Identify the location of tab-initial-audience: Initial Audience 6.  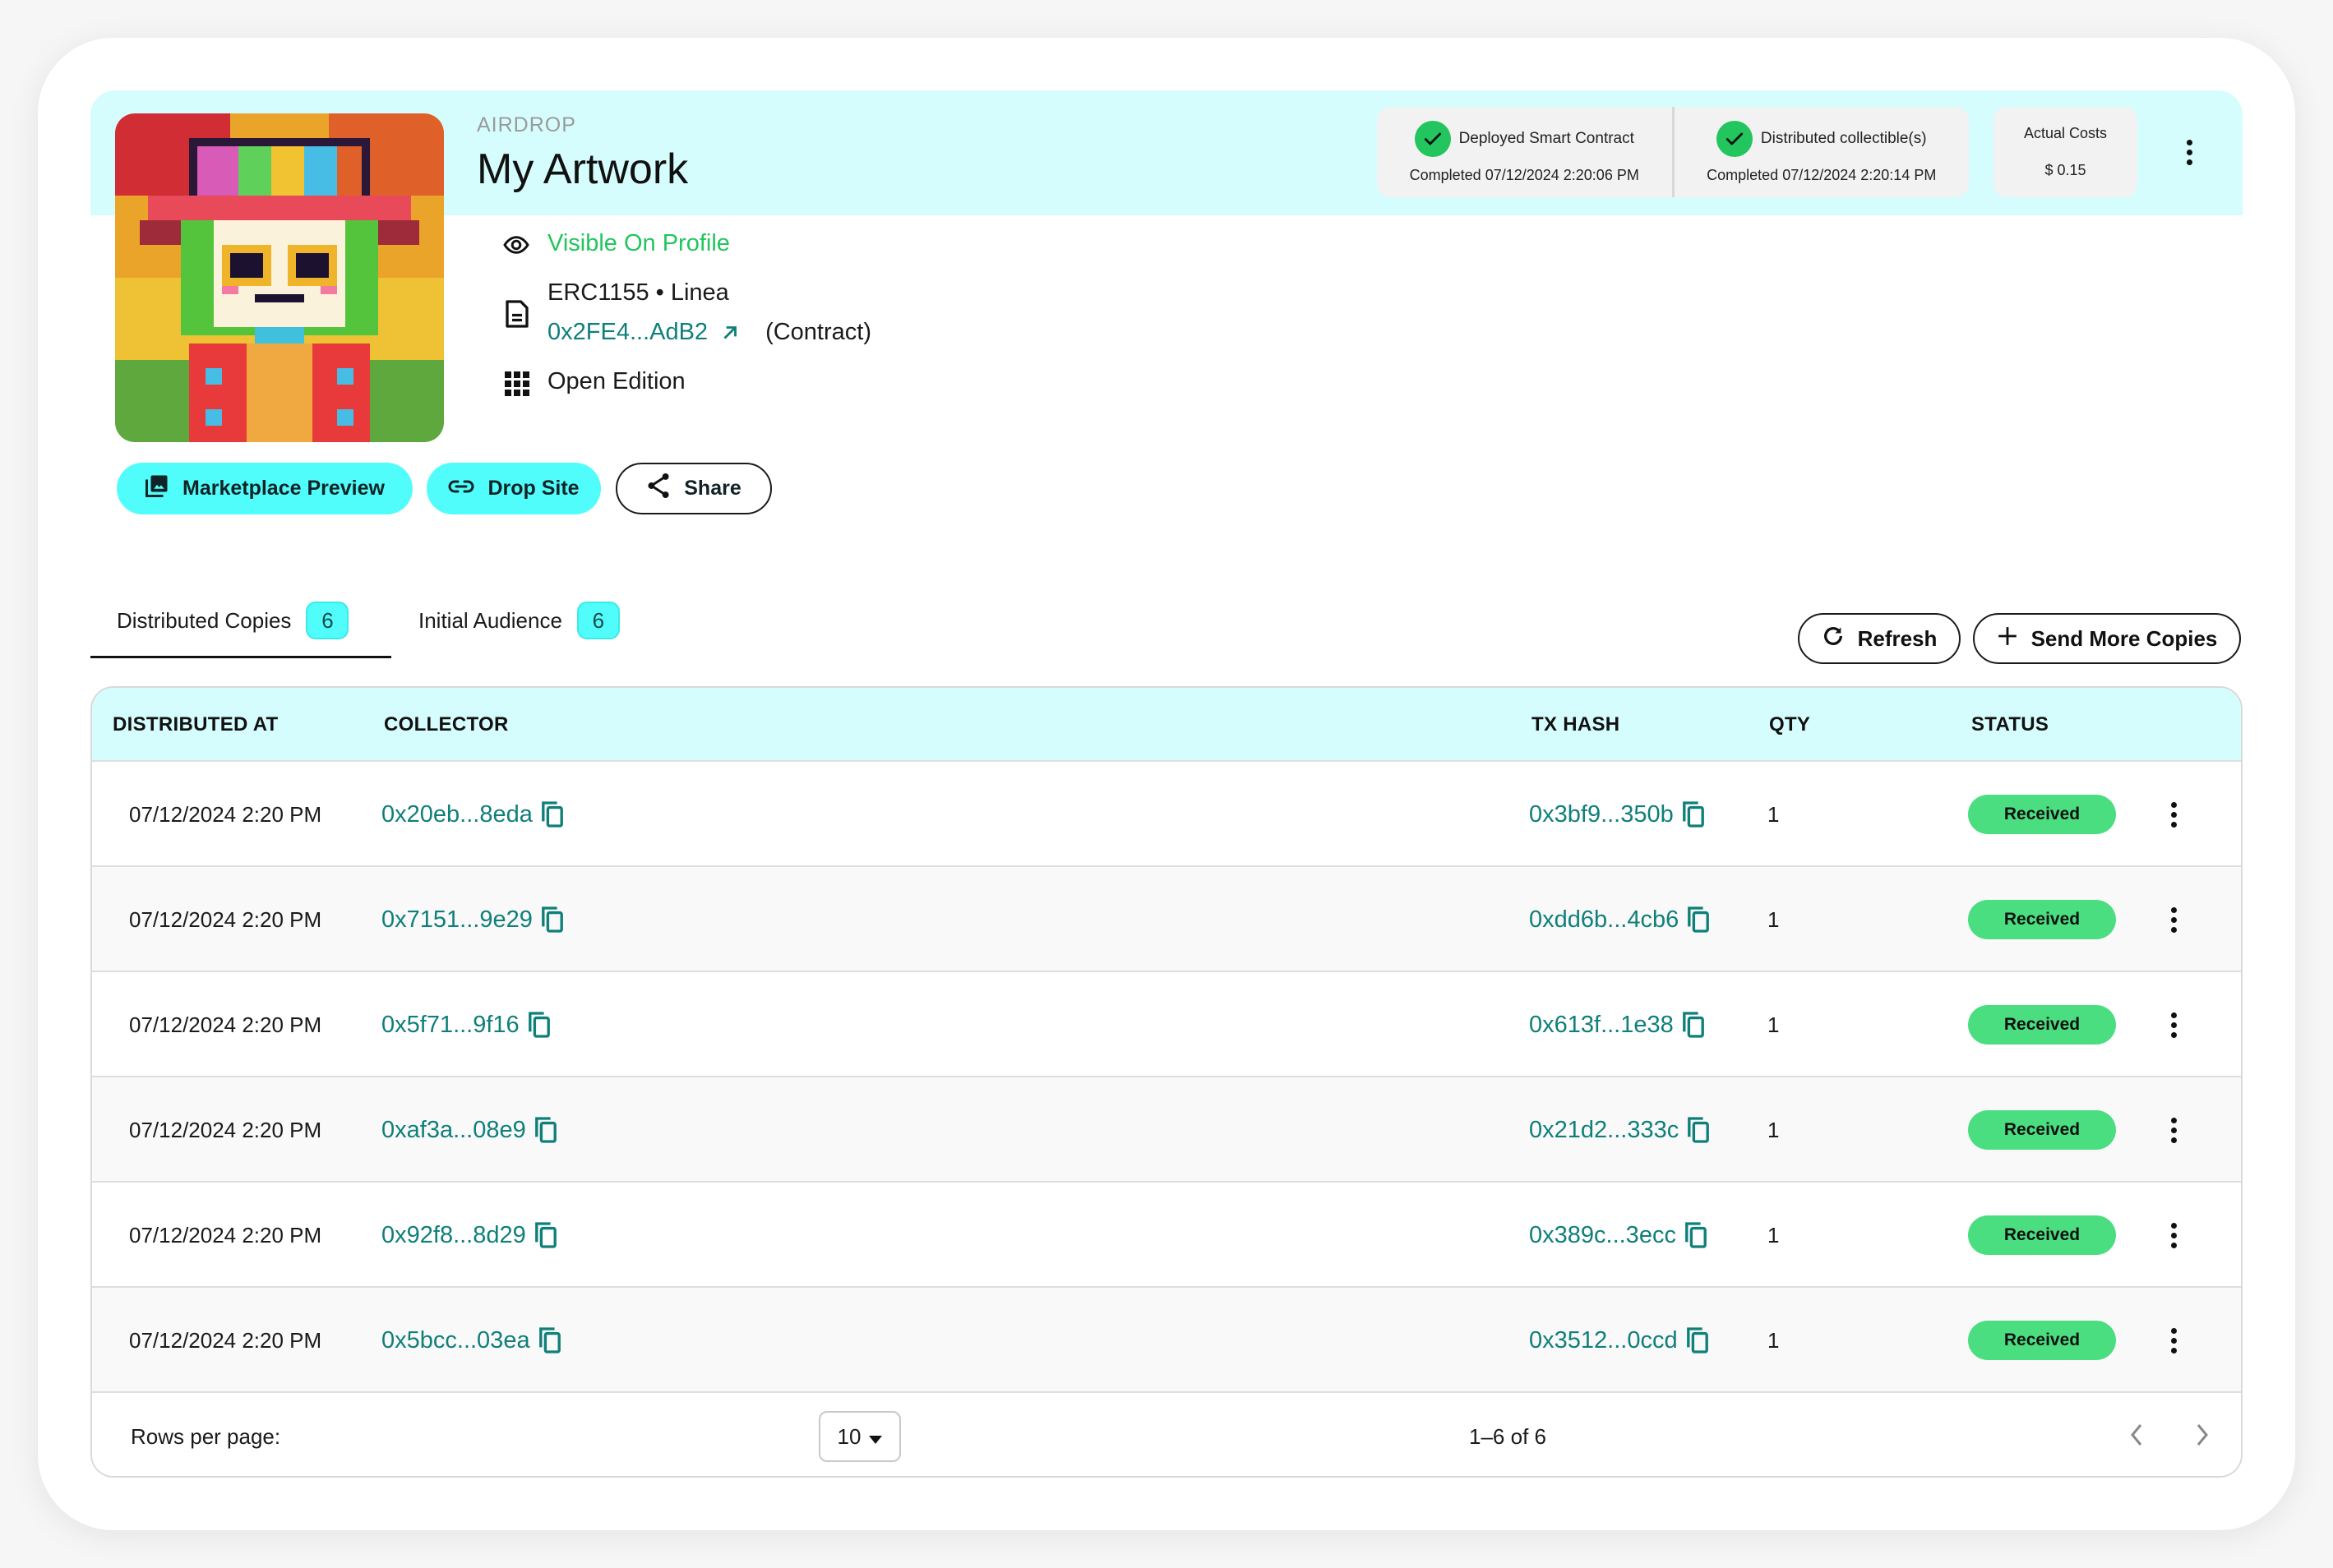
(519, 620).